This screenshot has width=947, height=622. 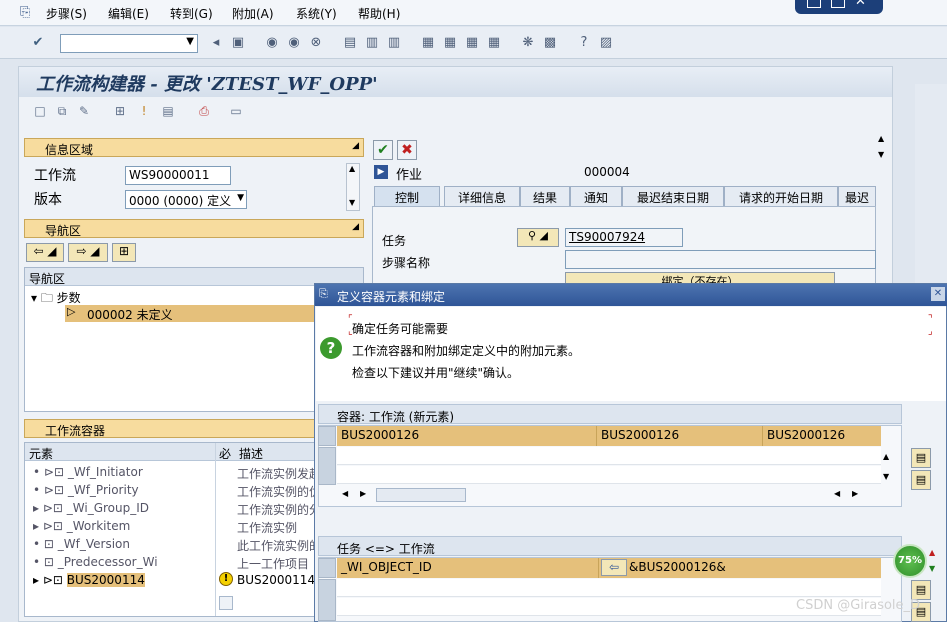 I want to click on info-scrollbar: ▲ ▼, so click(x=353, y=187).